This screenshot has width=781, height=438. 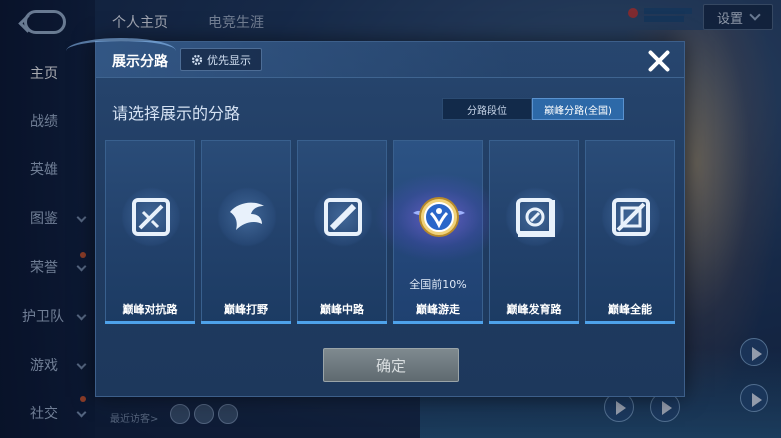 What do you see at coordinates (438, 284) in the screenshot?
I see `rank-percentile: 全国前10%` at bounding box center [438, 284].